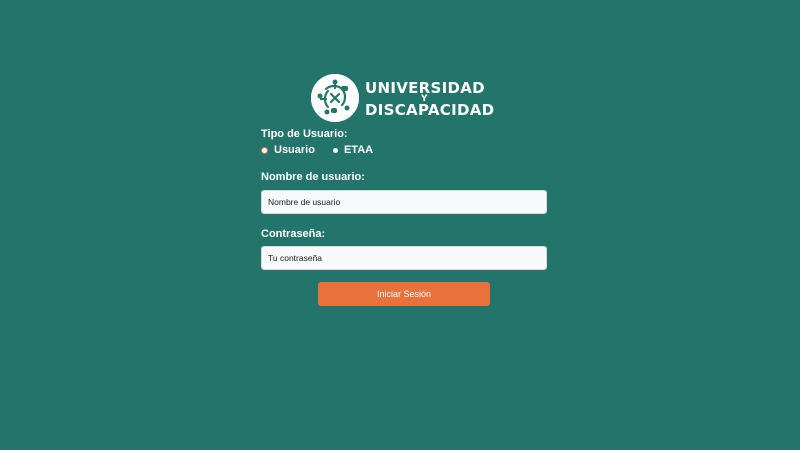 The height and width of the screenshot is (450, 800). What do you see at coordinates (264, 150) in the screenshot?
I see `radio-selected-icon` at bounding box center [264, 150].